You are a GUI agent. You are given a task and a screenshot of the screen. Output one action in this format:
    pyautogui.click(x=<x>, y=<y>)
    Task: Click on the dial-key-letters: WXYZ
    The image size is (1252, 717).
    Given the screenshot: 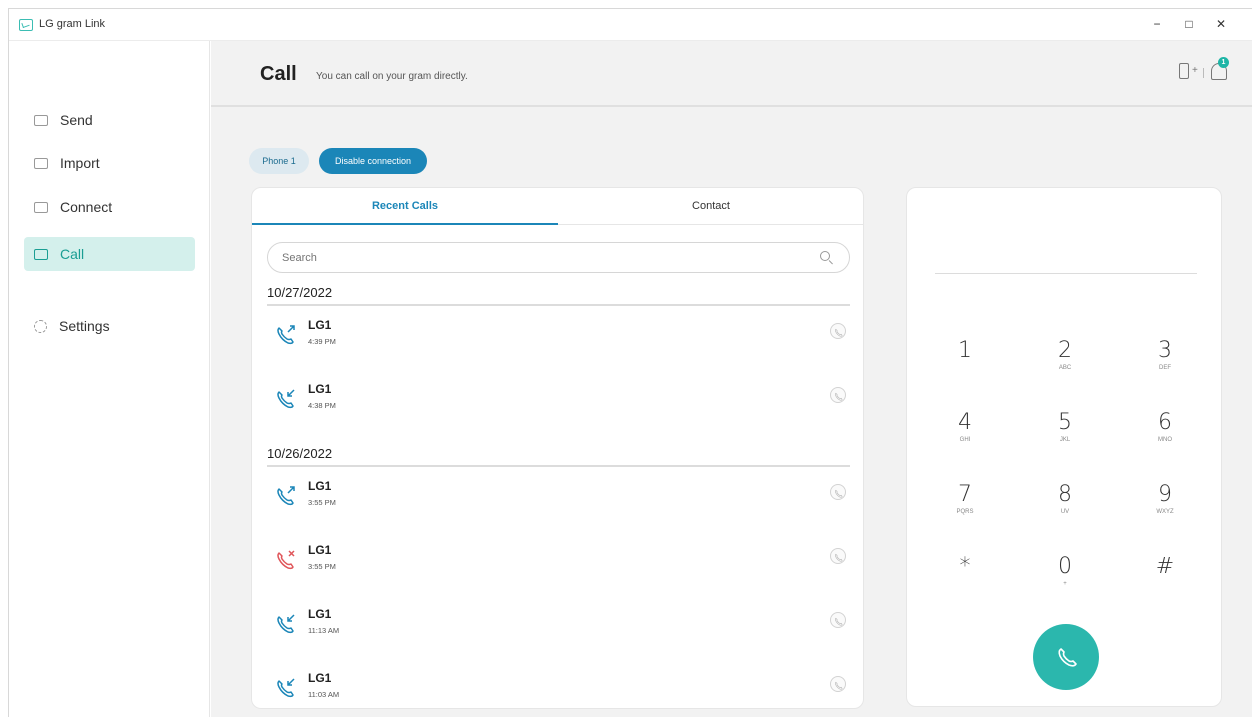 What is the action you would take?
    pyautogui.click(x=1165, y=512)
    